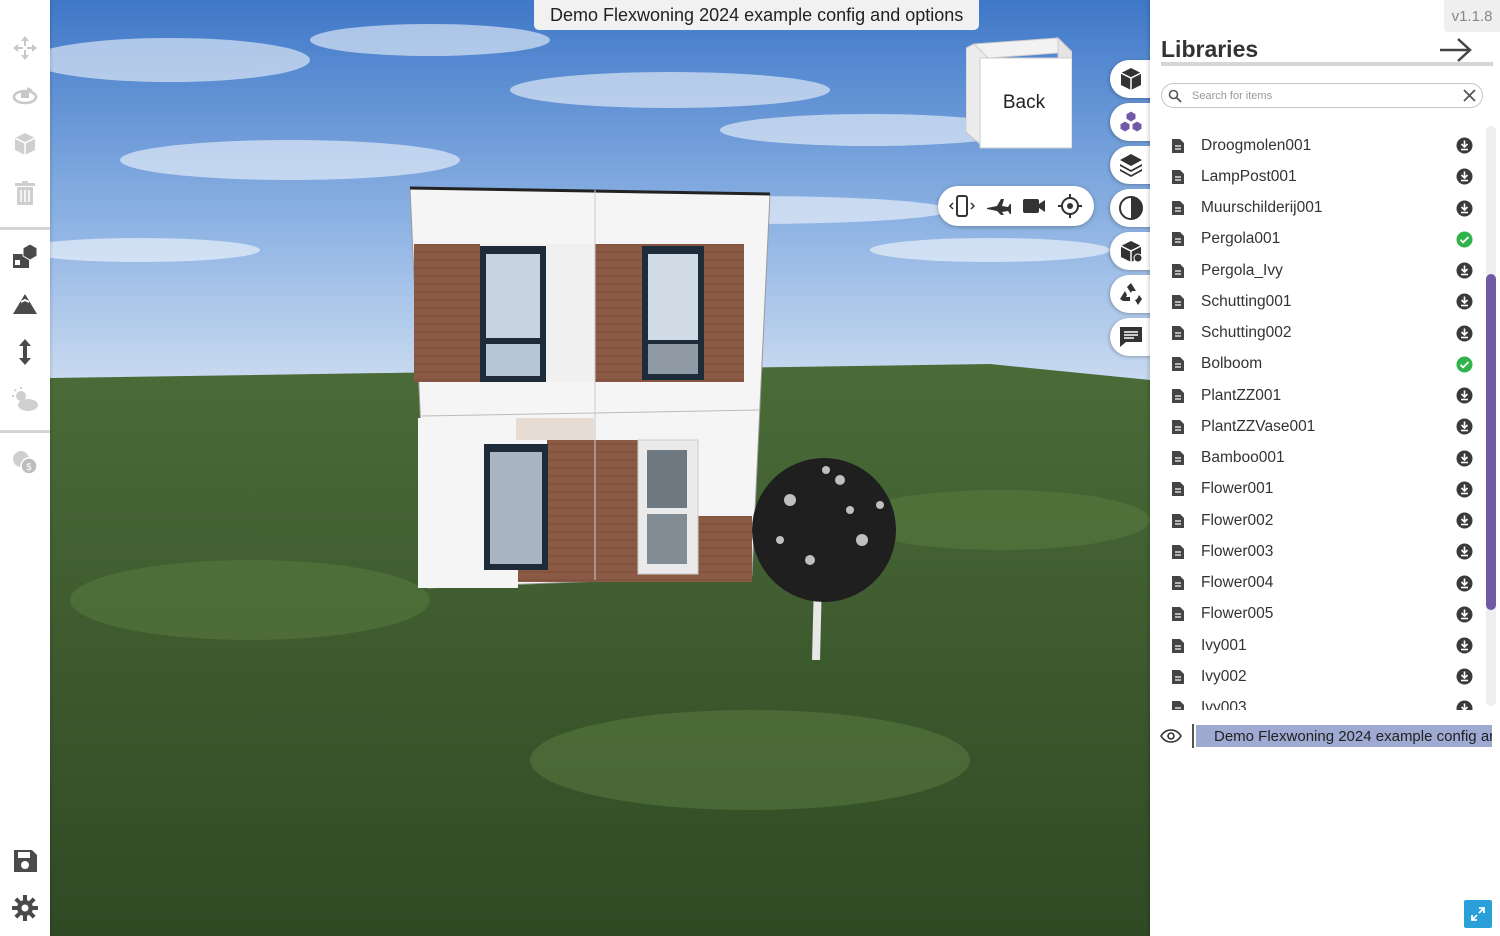  I want to click on library-item: Flower002, so click(1320, 520).